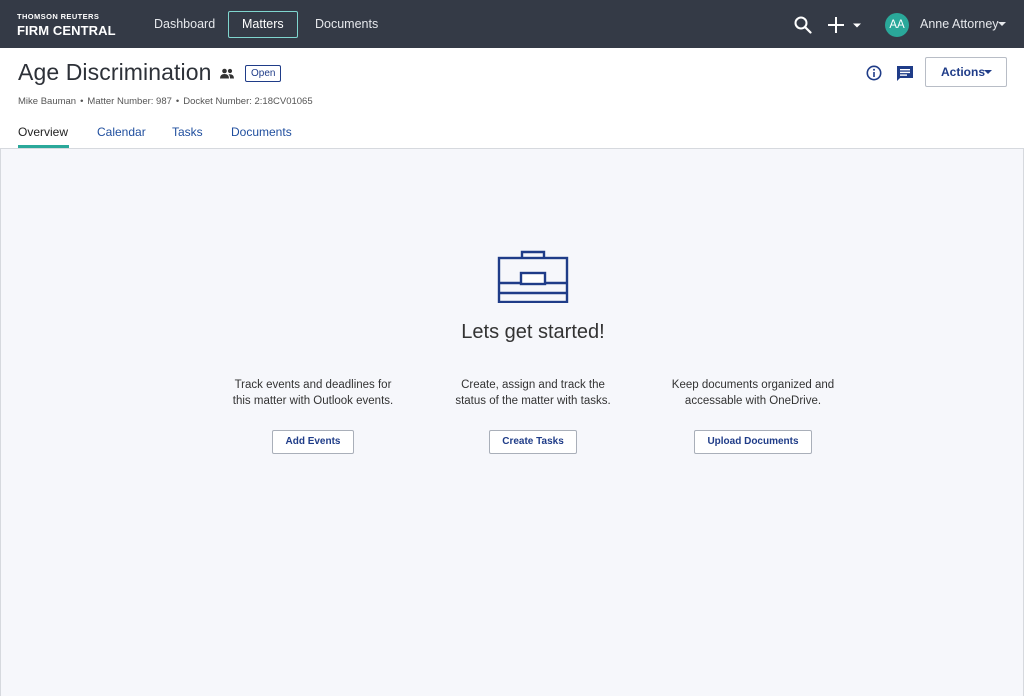 The height and width of the screenshot is (696, 1024). What do you see at coordinates (966, 72) in the screenshot?
I see `actions-button: Actions` at bounding box center [966, 72].